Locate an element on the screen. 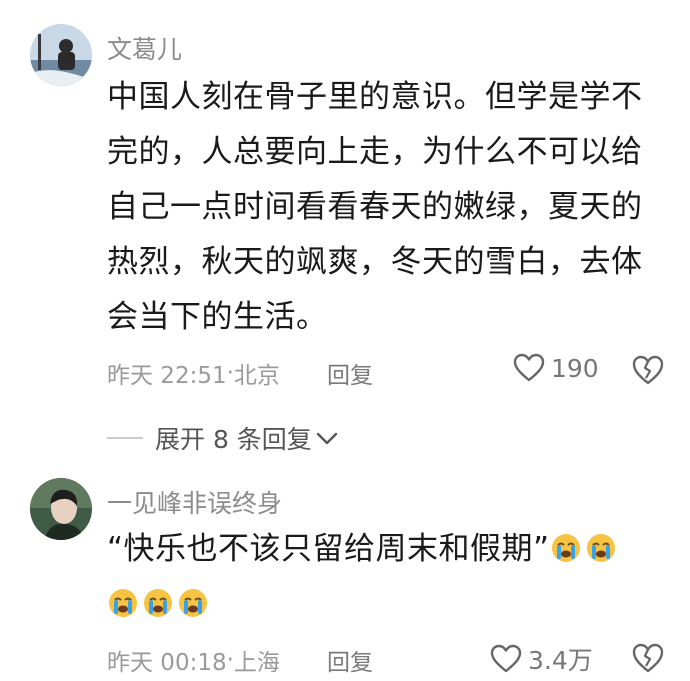 This screenshot has width=690, height=681. username: 一见峰非误终身 is located at coordinates (194, 502).